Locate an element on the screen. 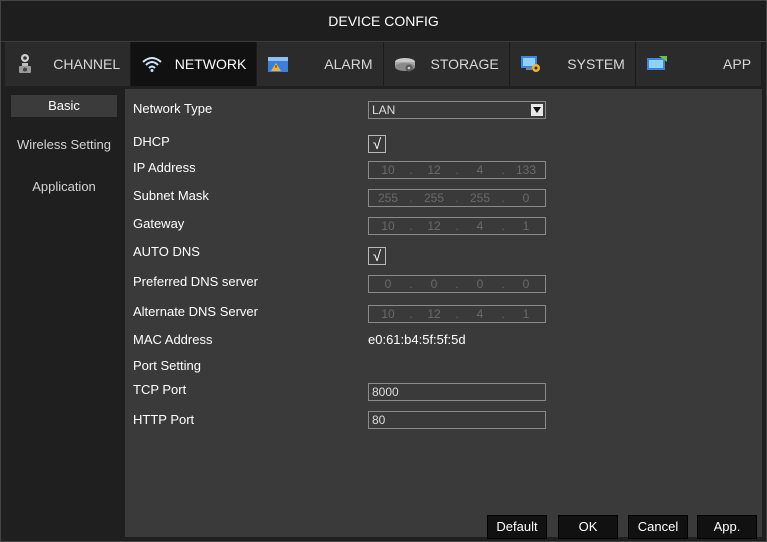  app-icon is located at coordinates (657, 64).